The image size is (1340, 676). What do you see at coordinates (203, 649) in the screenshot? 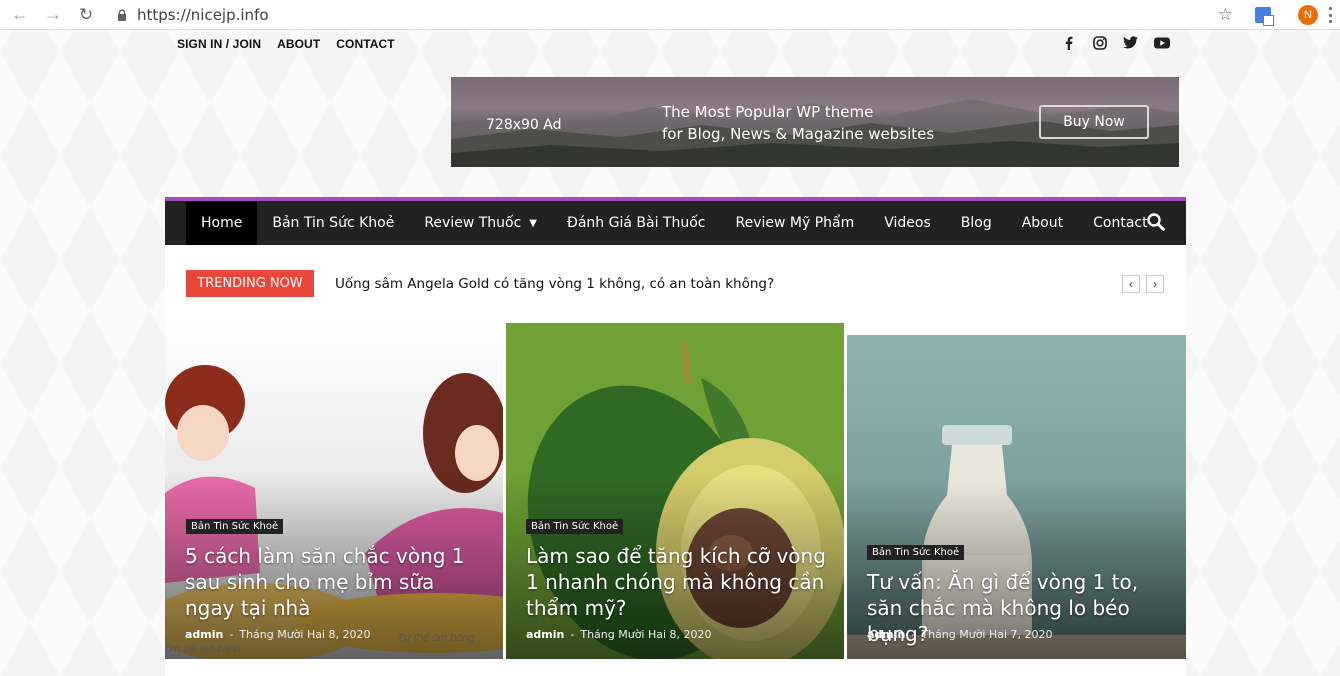
I see `image-caption: ôm trẻ vừi cánh` at bounding box center [203, 649].